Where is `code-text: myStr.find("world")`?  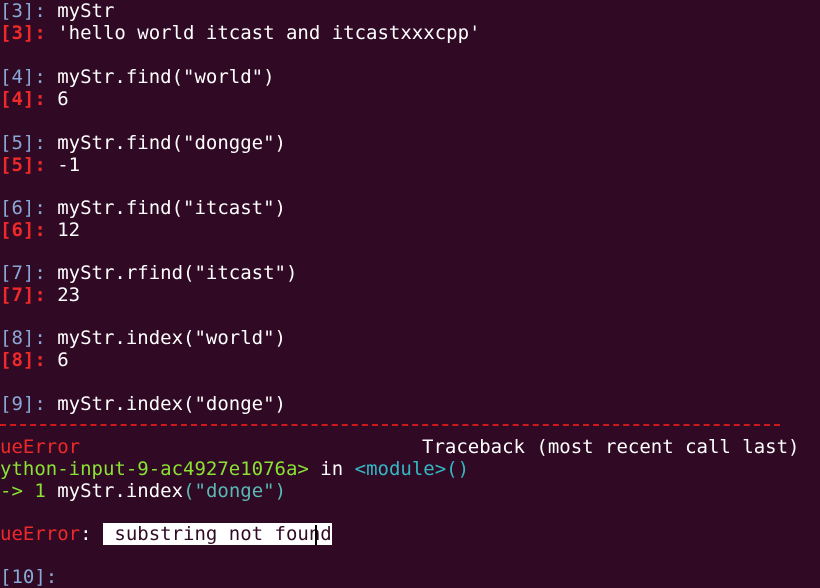
code-text: myStr.find("world") is located at coordinates (166, 77).